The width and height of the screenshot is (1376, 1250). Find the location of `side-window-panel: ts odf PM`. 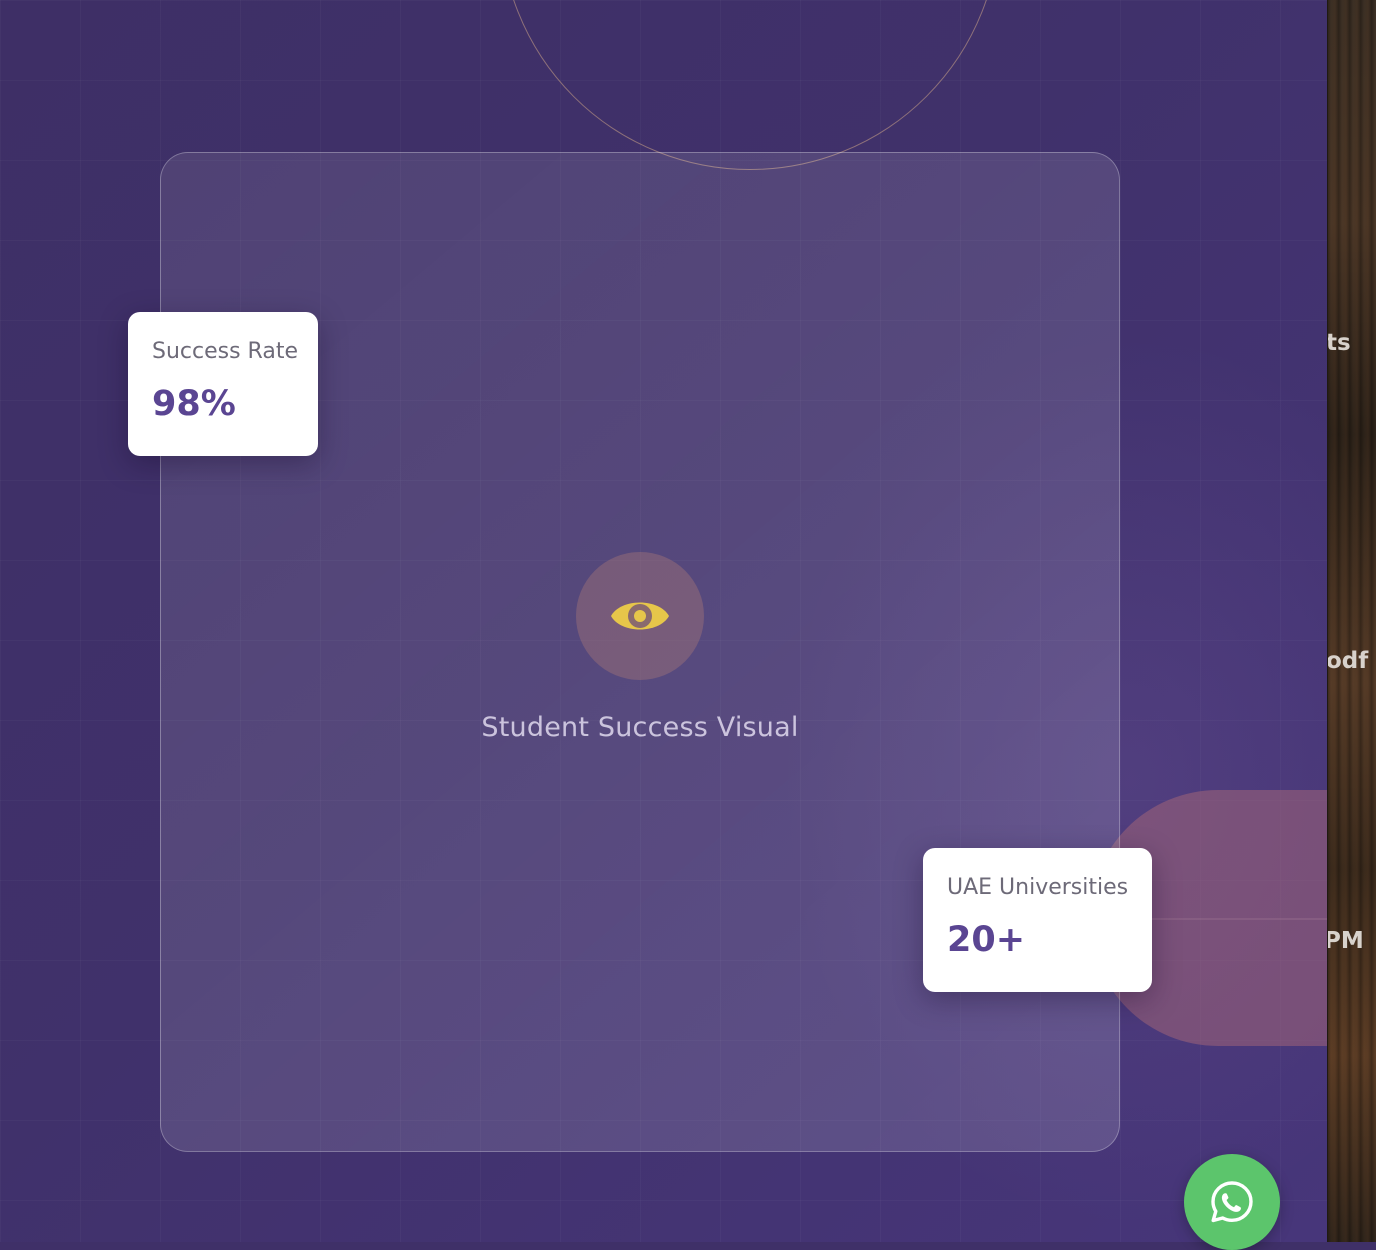

side-window-panel: ts odf PM is located at coordinates (1351, 621).